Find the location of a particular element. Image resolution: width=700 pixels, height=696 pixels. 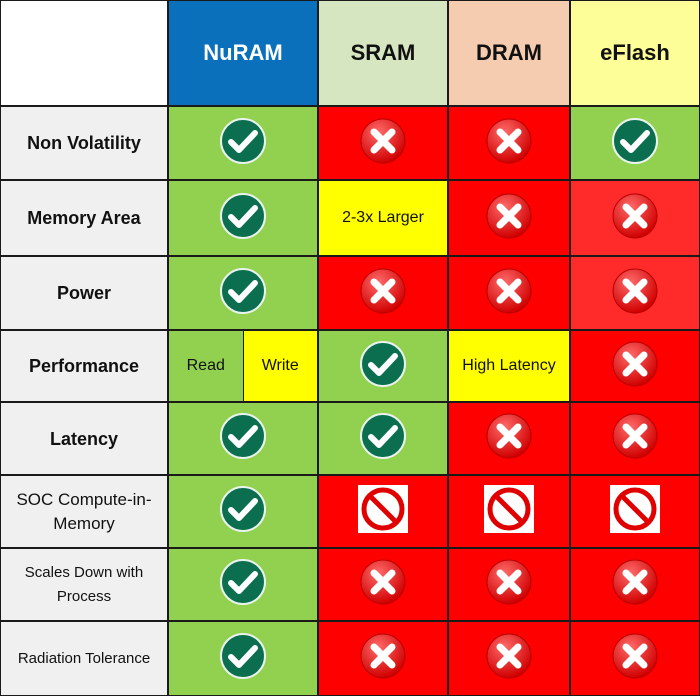

row-label: SOC Compute-in-Memory is located at coordinates (84, 511).